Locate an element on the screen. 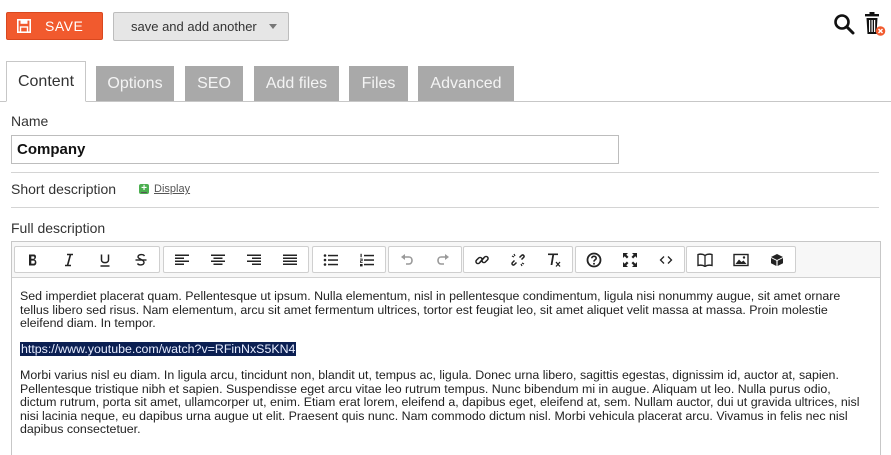 This screenshot has height=455, width=891. chevron-down-icon is located at coordinates (272, 26).